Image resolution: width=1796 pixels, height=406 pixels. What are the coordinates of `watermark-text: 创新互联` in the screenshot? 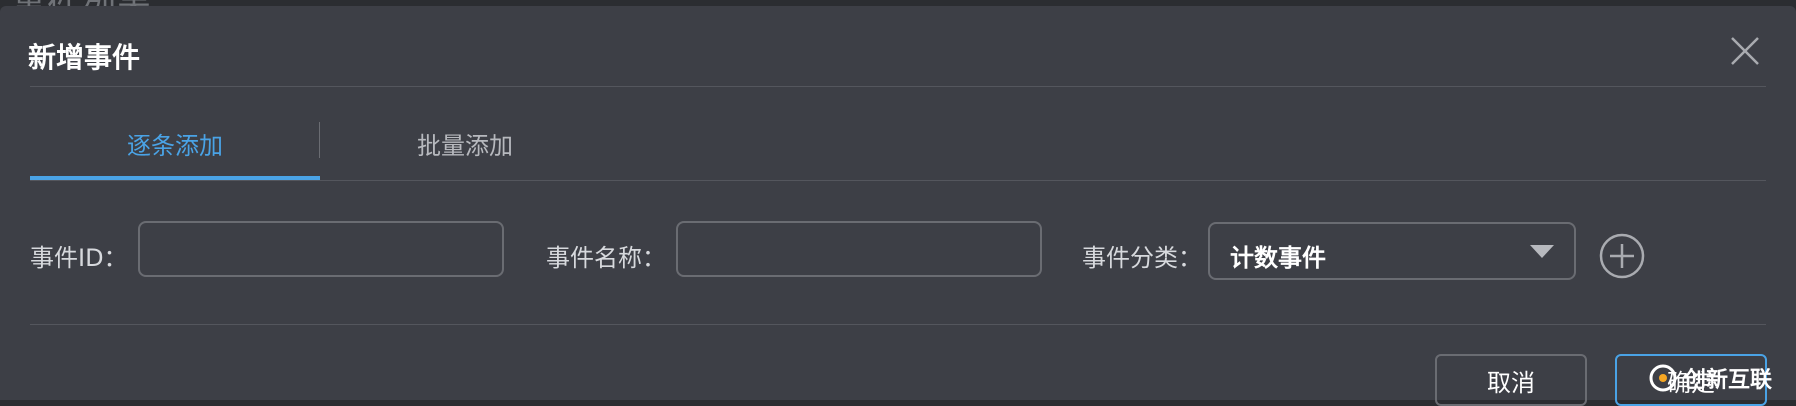 It's located at (1728, 380).